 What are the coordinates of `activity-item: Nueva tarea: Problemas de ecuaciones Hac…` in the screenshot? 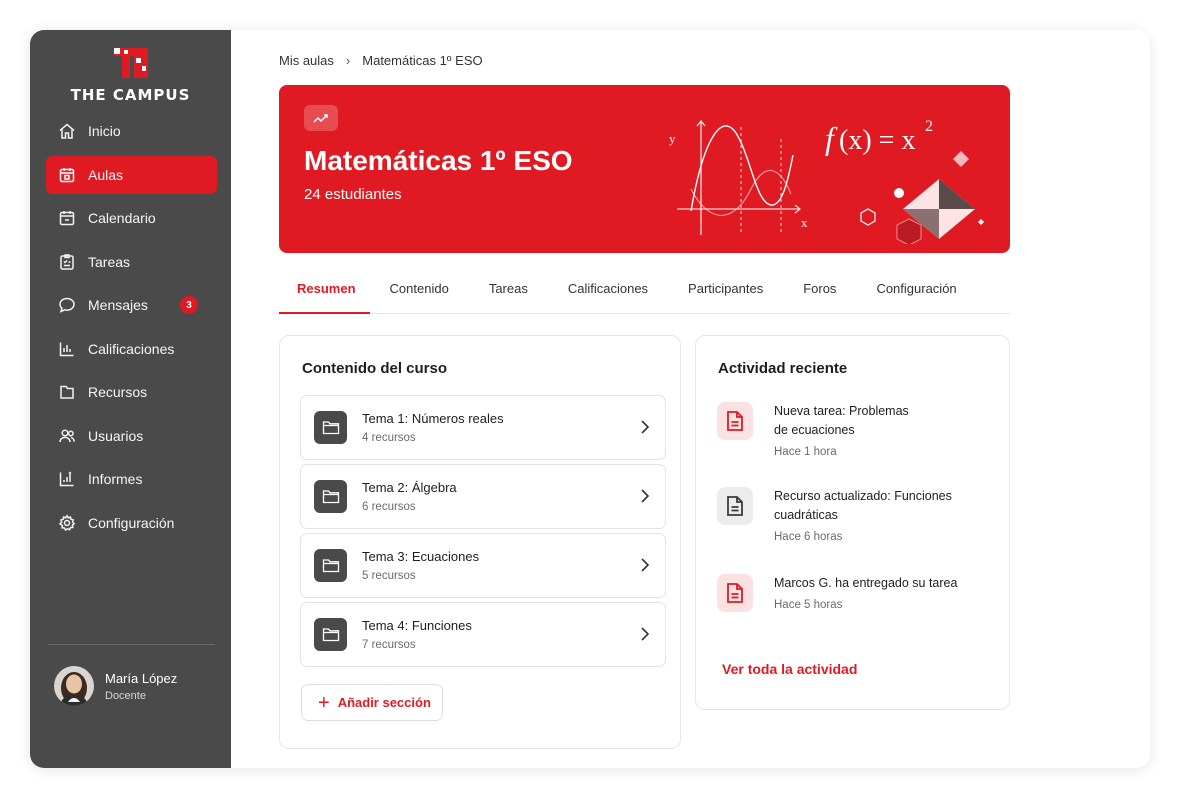 It's located at (857, 430).